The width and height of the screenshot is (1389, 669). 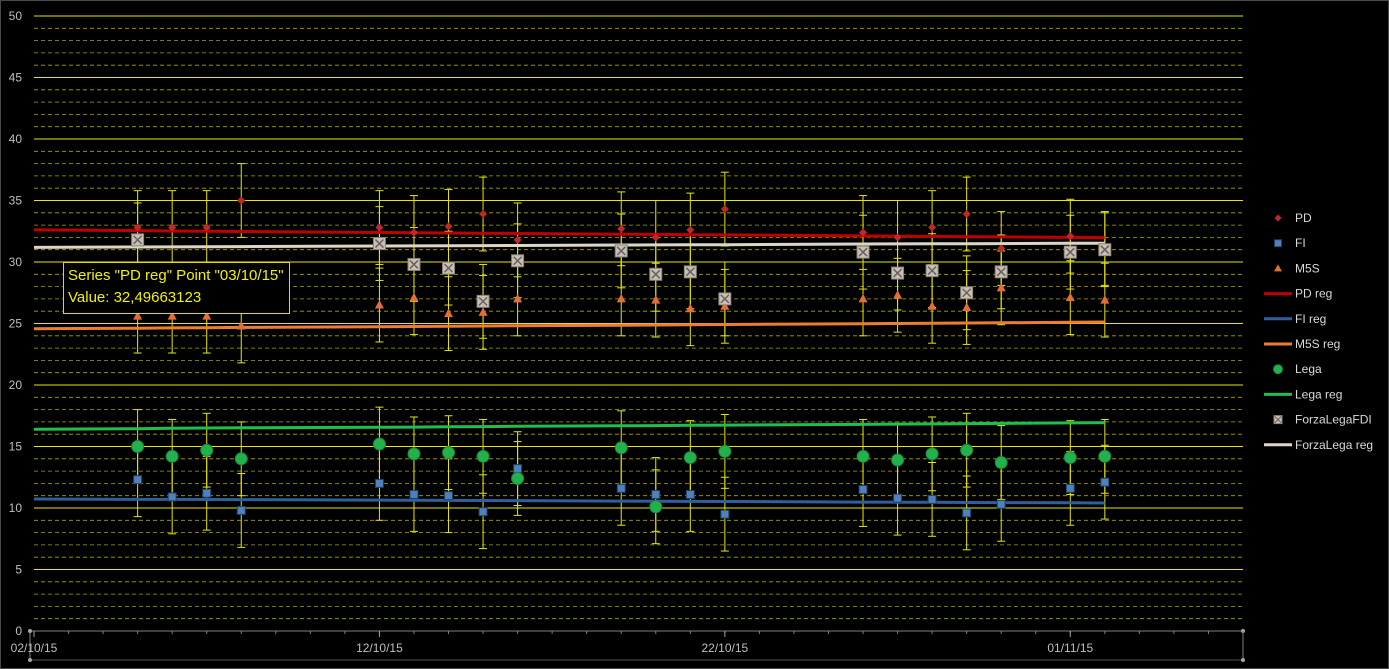 I want to click on tooltip-series-point: Series "PD reg" Point "03/10/15", so click(x=176, y=275).